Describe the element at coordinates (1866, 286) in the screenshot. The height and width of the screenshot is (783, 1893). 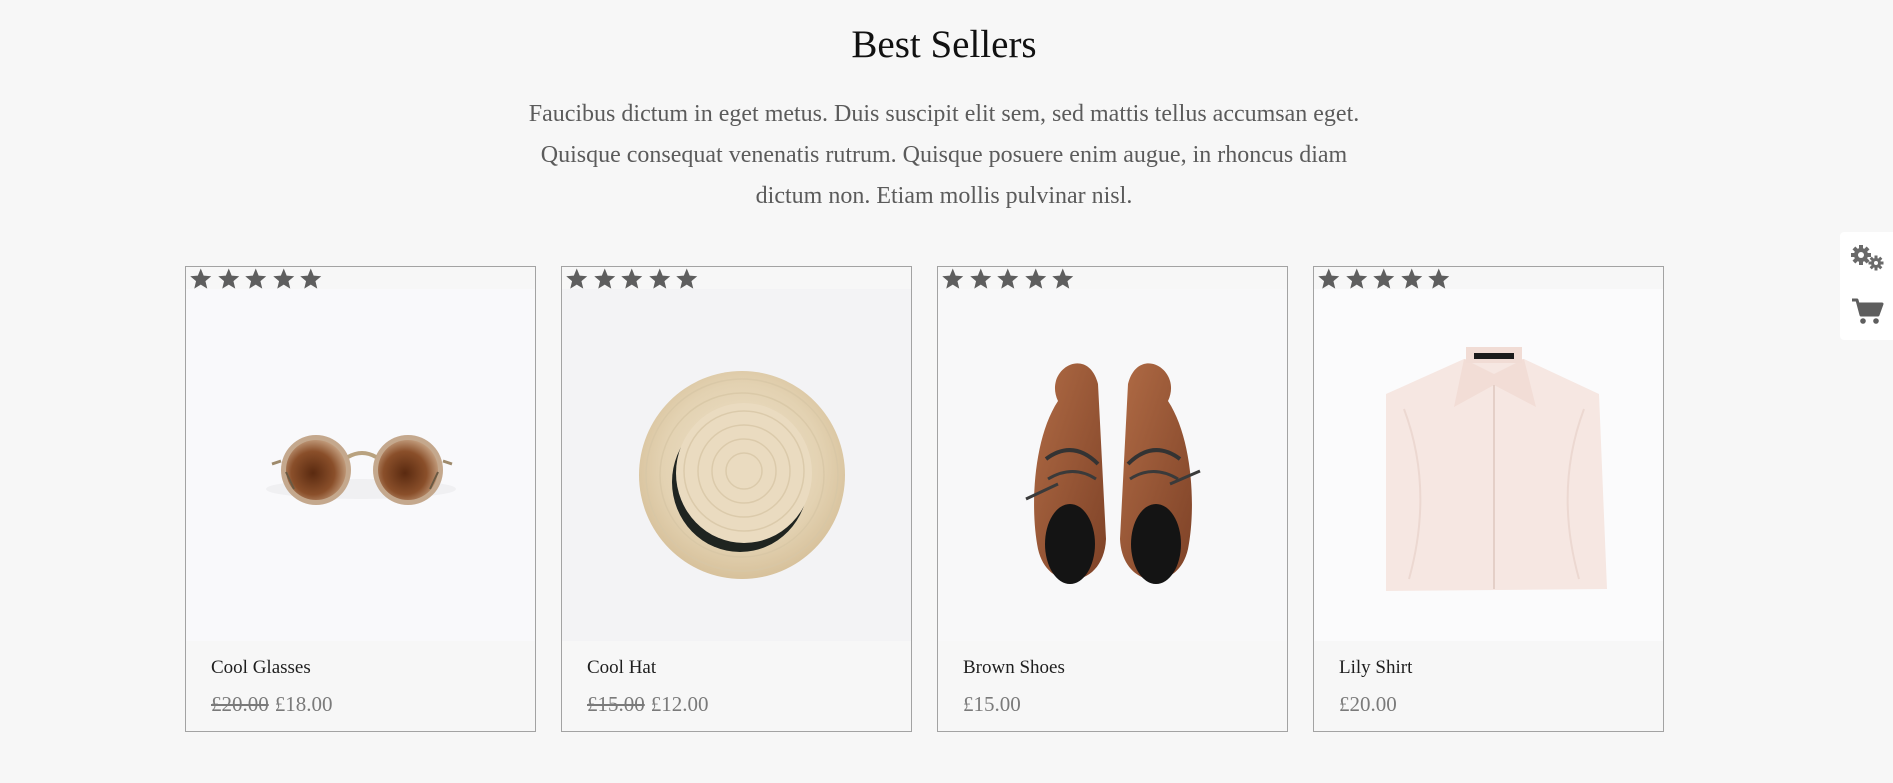
I see `side-tools-panel` at that location.